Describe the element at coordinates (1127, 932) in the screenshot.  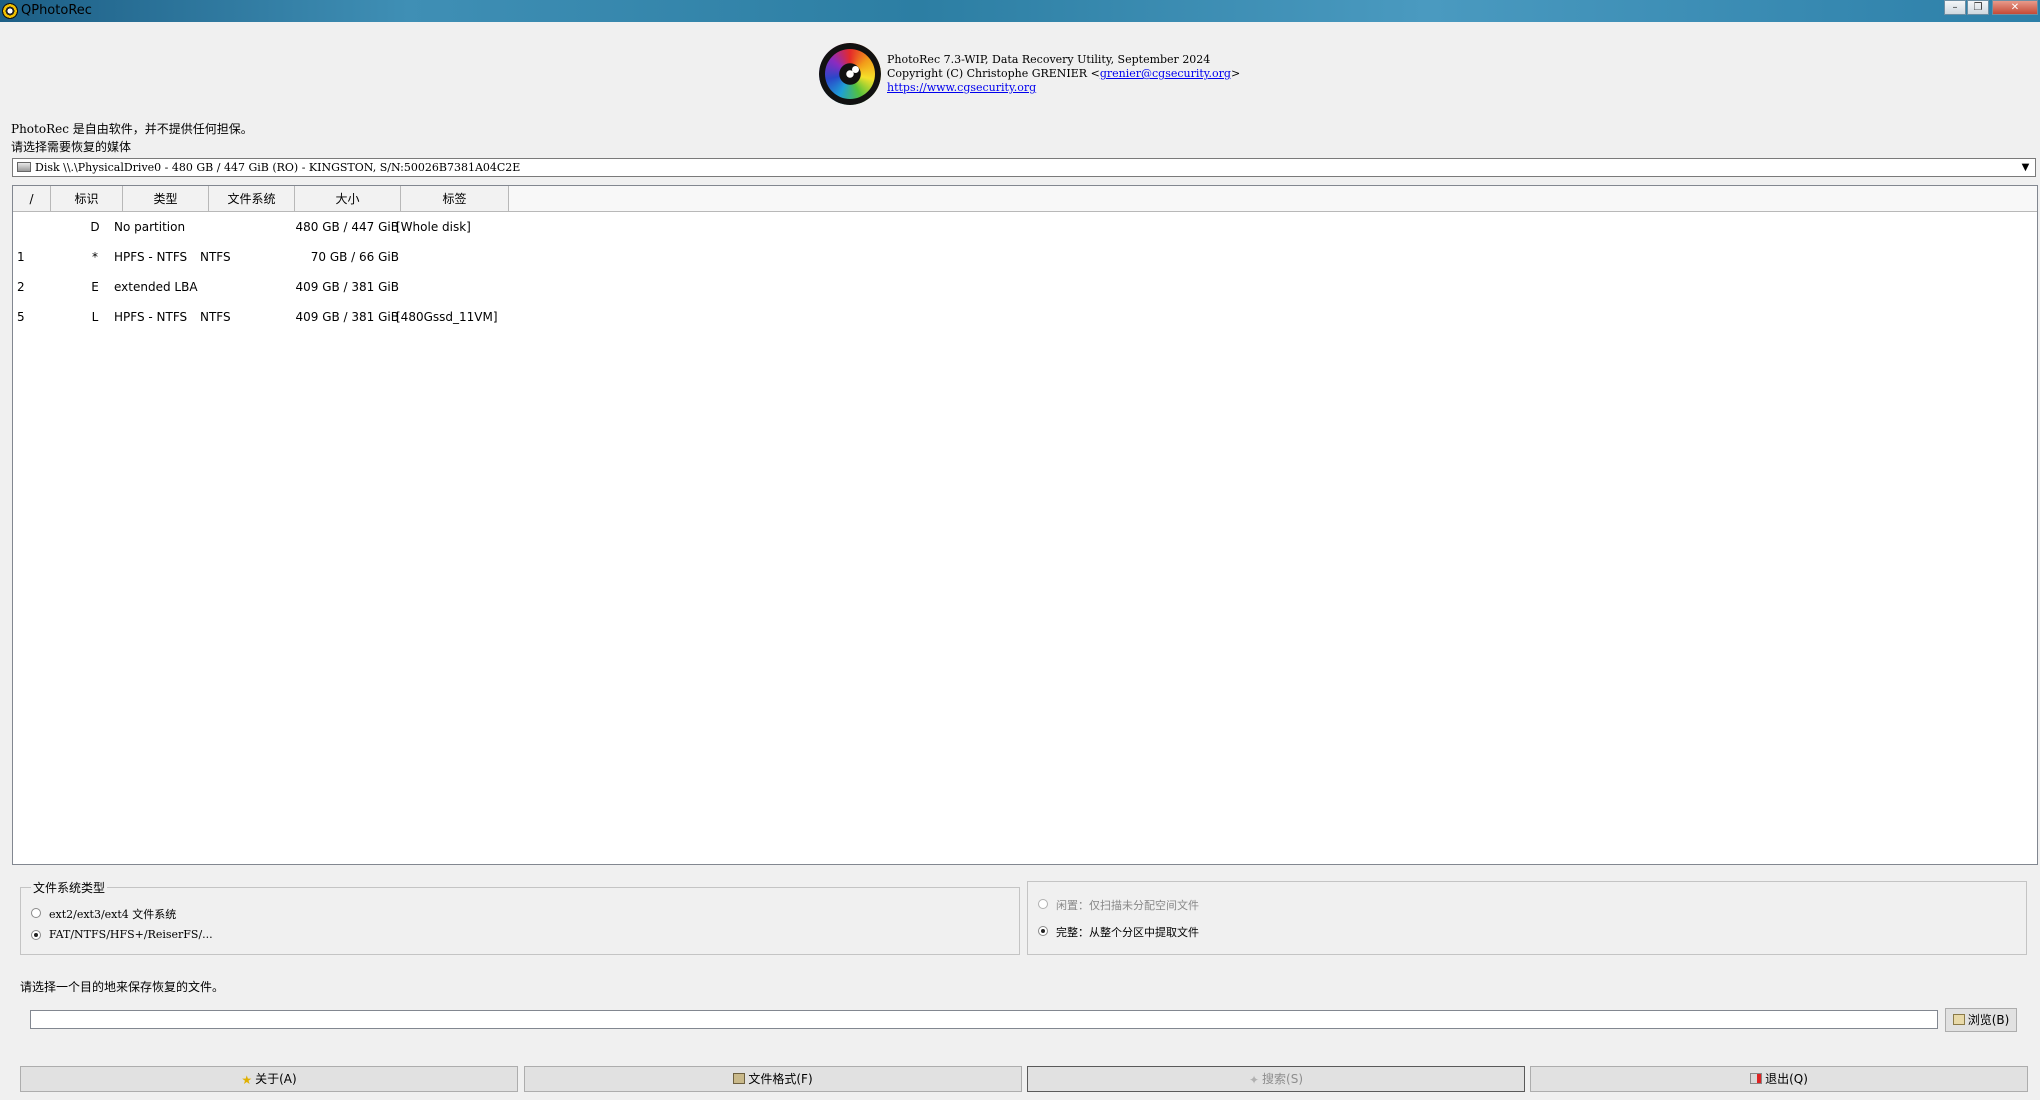
I see `radio-whole-partition-label: 完整：从整个分区中提取文件` at that location.